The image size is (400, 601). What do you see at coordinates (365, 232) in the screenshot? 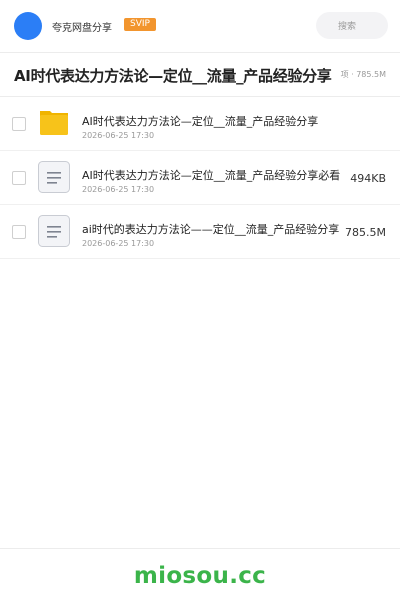
I see `file-size: 785.5M` at bounding box center [365, 232].